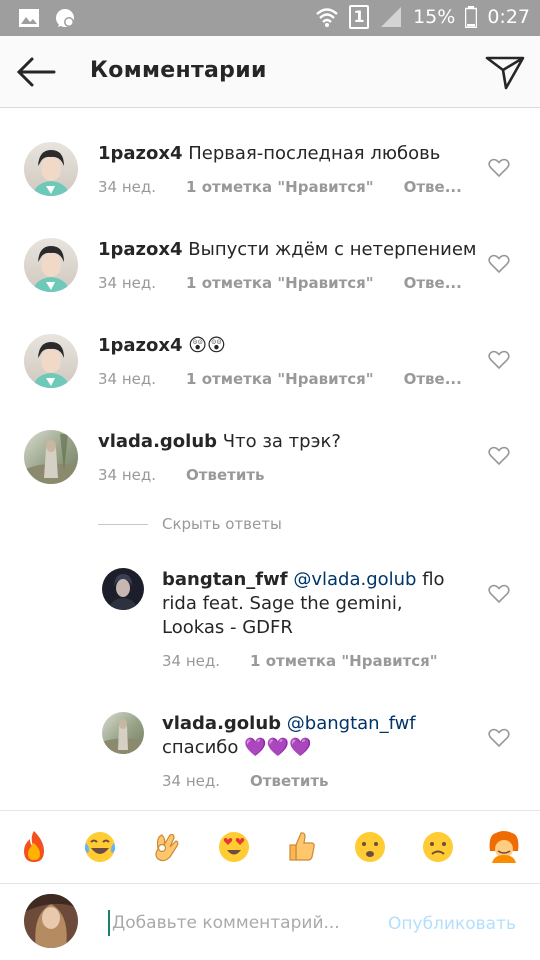 This screenshot has width=540, height=960. Describe the element at coordinates (270, 847) in the screenshot. I see `emoji-bar` at that location.